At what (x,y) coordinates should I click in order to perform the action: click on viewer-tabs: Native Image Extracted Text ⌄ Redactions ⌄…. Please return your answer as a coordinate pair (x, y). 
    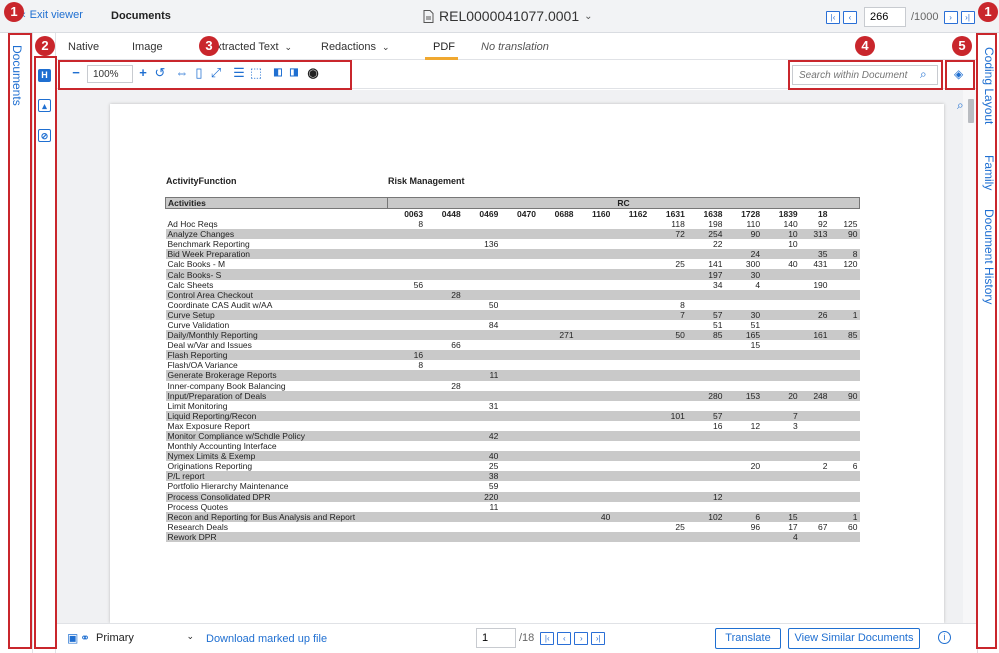
    Looking at the image, I should click on (516, 46).